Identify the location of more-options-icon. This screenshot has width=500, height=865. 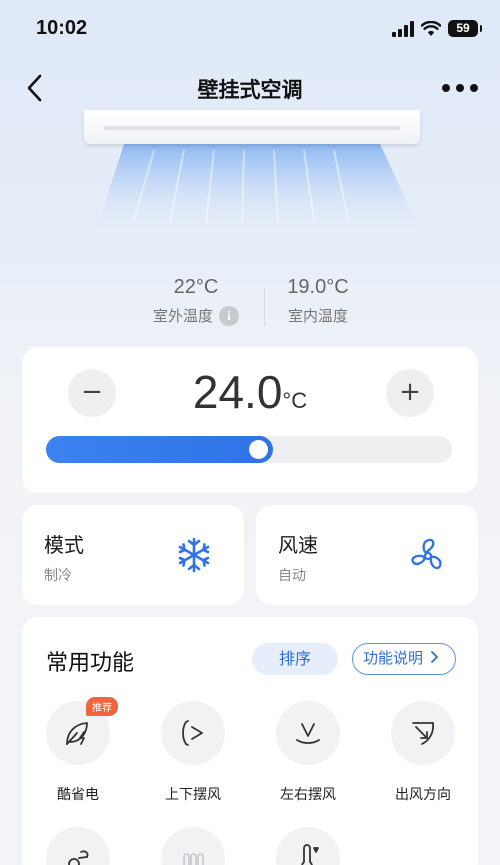
(460, 88).